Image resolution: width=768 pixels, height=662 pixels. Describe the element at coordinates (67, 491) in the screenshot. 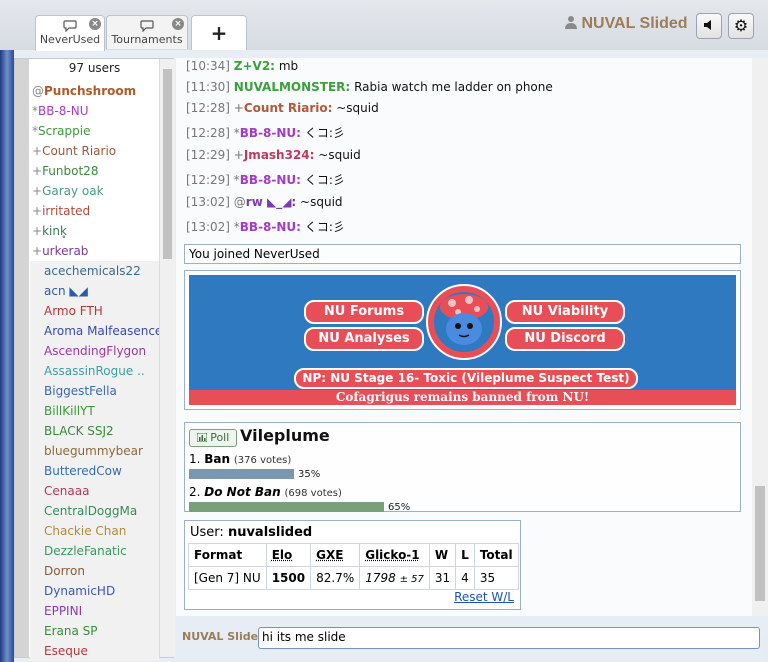

I see `user-name: Cenaaa` at that location.